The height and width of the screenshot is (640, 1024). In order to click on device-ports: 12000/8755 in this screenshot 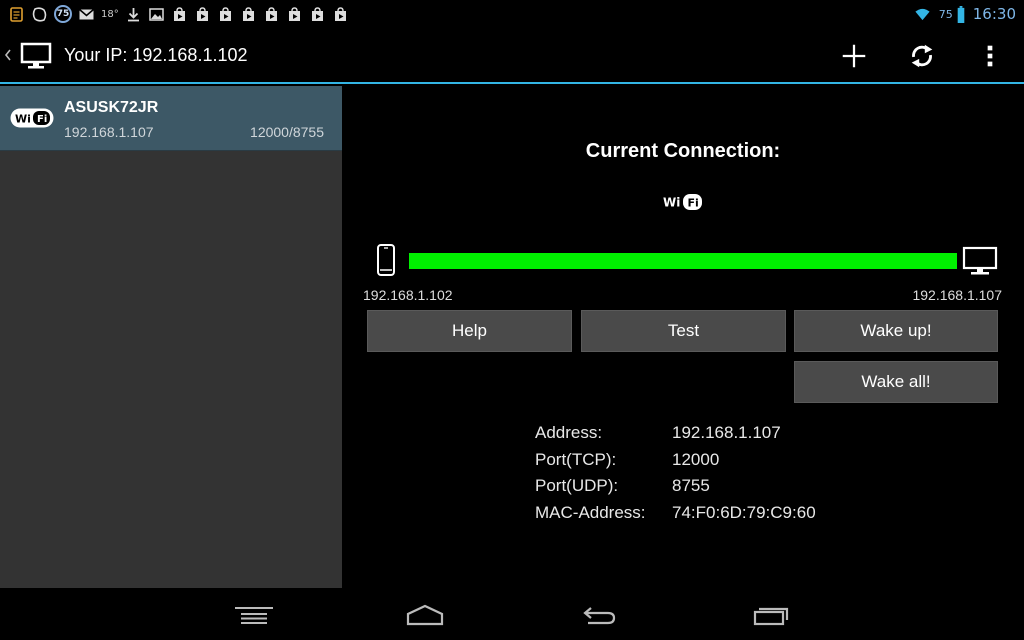, I will do `click(287, 132)`.